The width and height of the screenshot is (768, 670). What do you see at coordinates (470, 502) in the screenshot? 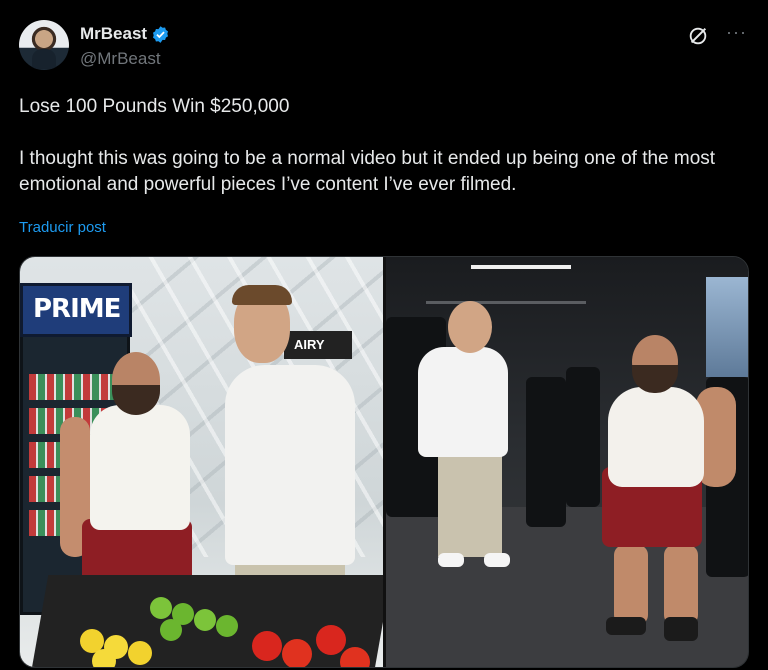
I see `person-pants` at bounding box center [470, 502].